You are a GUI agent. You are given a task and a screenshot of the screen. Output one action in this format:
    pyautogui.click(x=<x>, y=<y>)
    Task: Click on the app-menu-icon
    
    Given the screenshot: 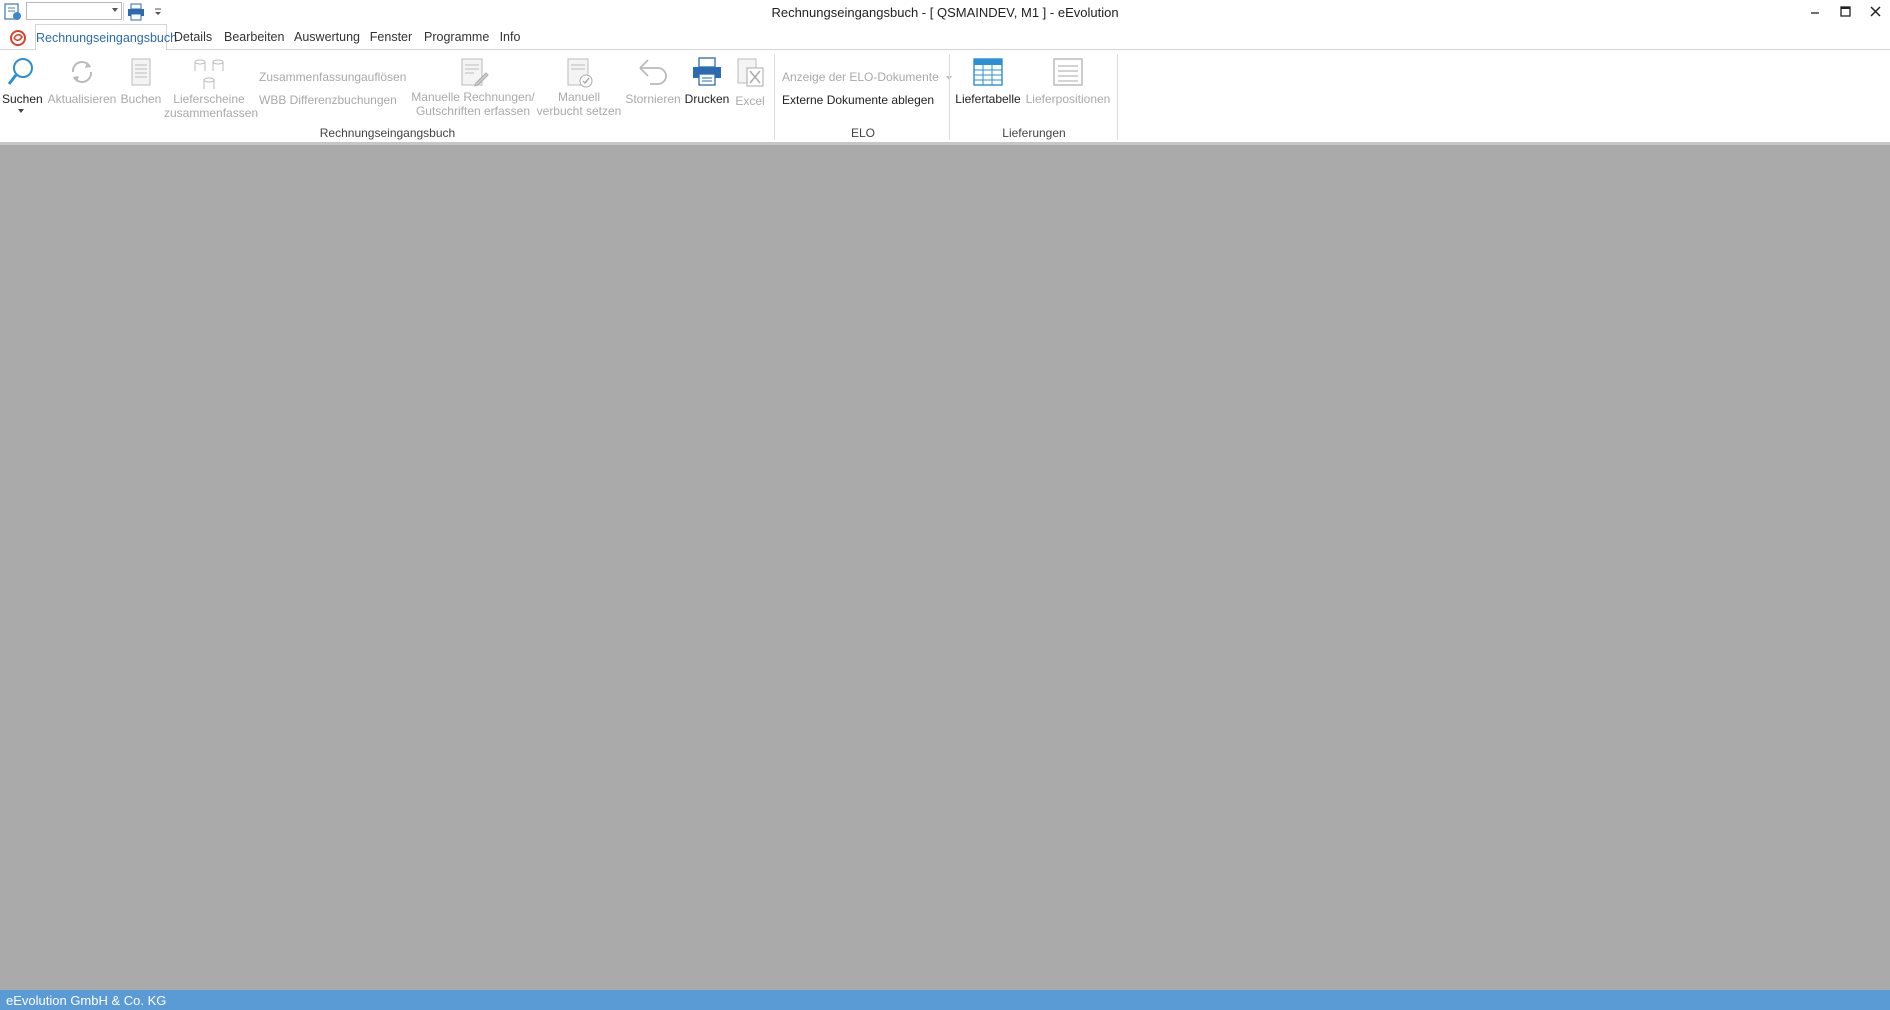 What is the action you would take?
    pyautogui.click(x=18, y=38)
    